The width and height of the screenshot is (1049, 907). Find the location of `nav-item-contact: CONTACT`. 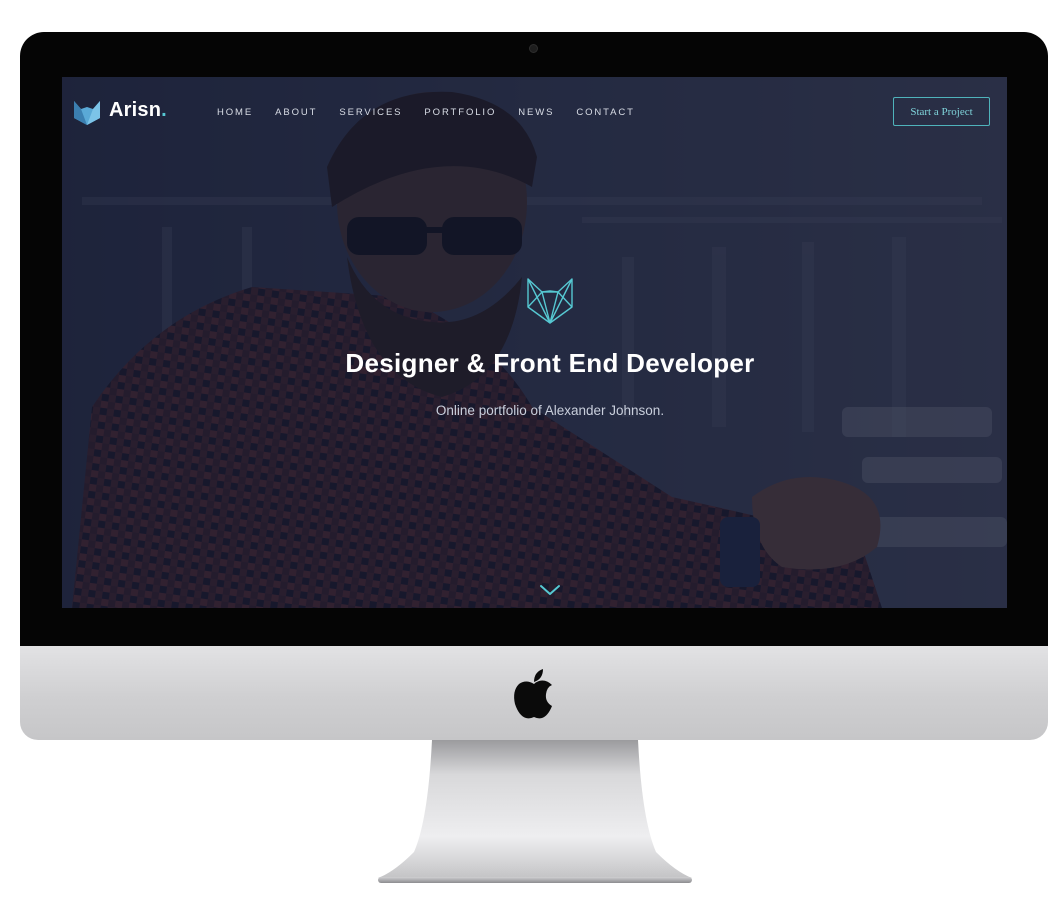

nav-item-contact: CONTACT is located at coordinates (605, 112).